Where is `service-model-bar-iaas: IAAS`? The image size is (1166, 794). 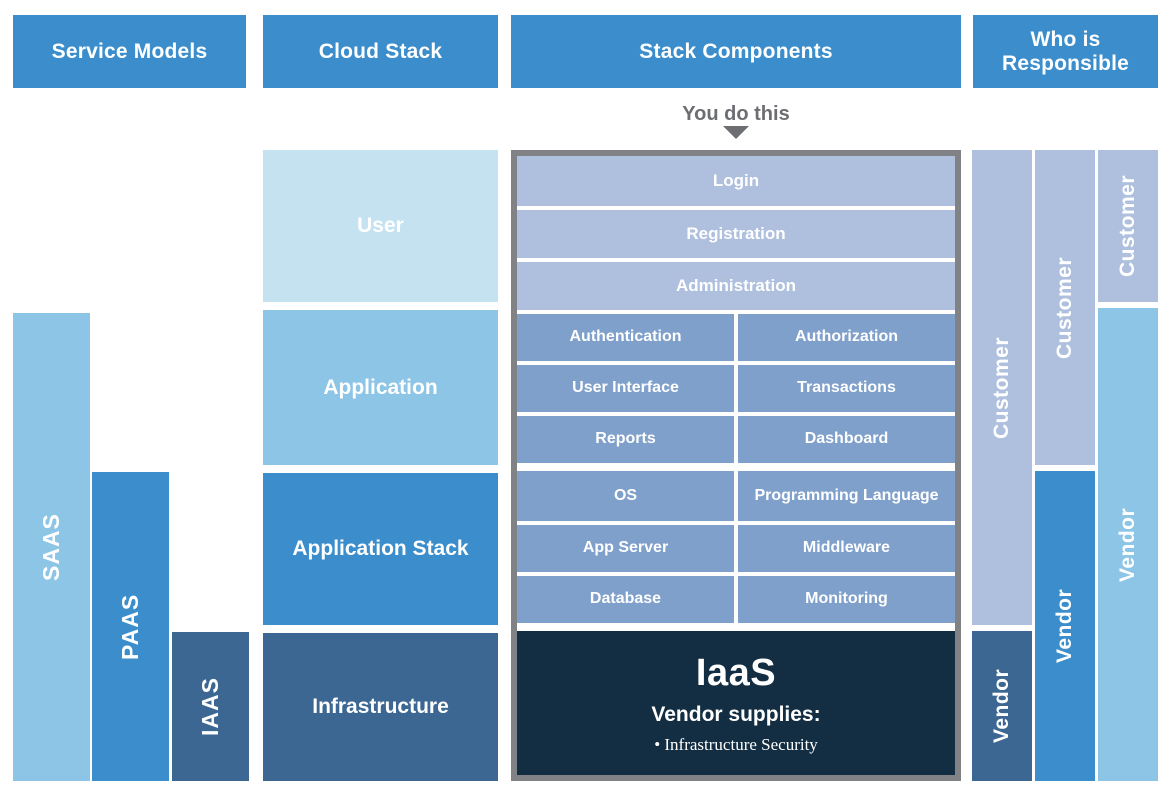 service-model-bar-iaas: IAAS is located at coordinates (210, 706).